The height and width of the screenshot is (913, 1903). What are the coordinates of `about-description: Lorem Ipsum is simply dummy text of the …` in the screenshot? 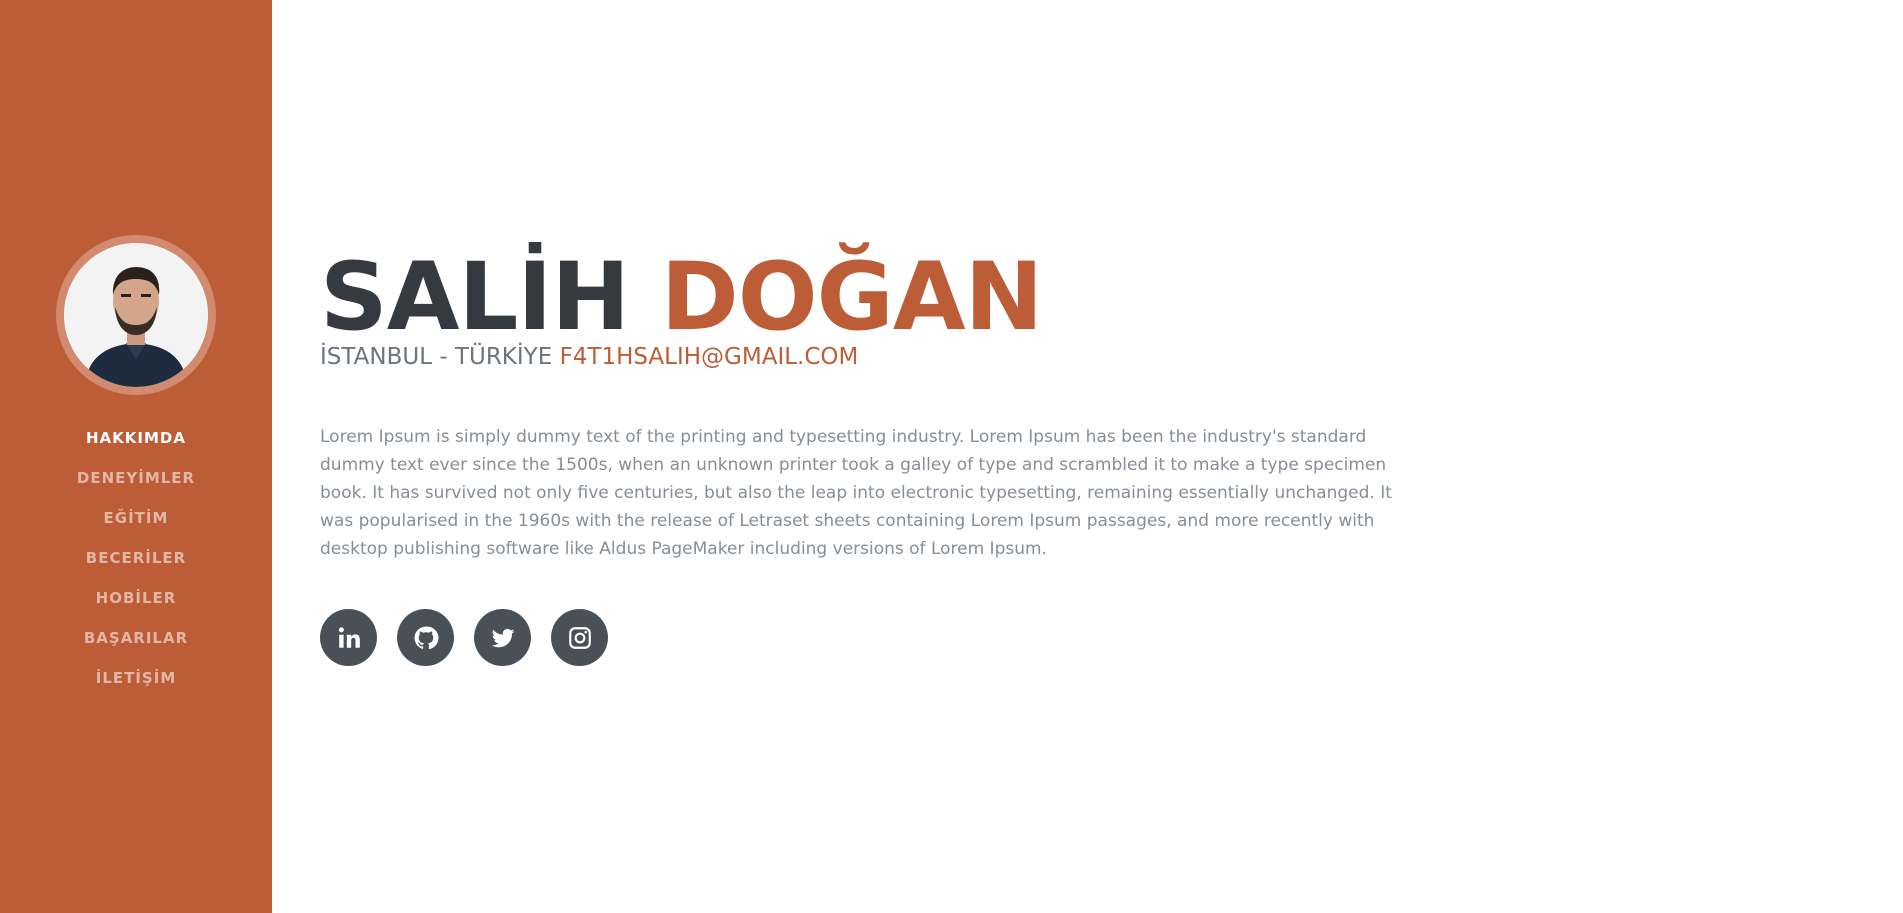 It's located at (856, 493).